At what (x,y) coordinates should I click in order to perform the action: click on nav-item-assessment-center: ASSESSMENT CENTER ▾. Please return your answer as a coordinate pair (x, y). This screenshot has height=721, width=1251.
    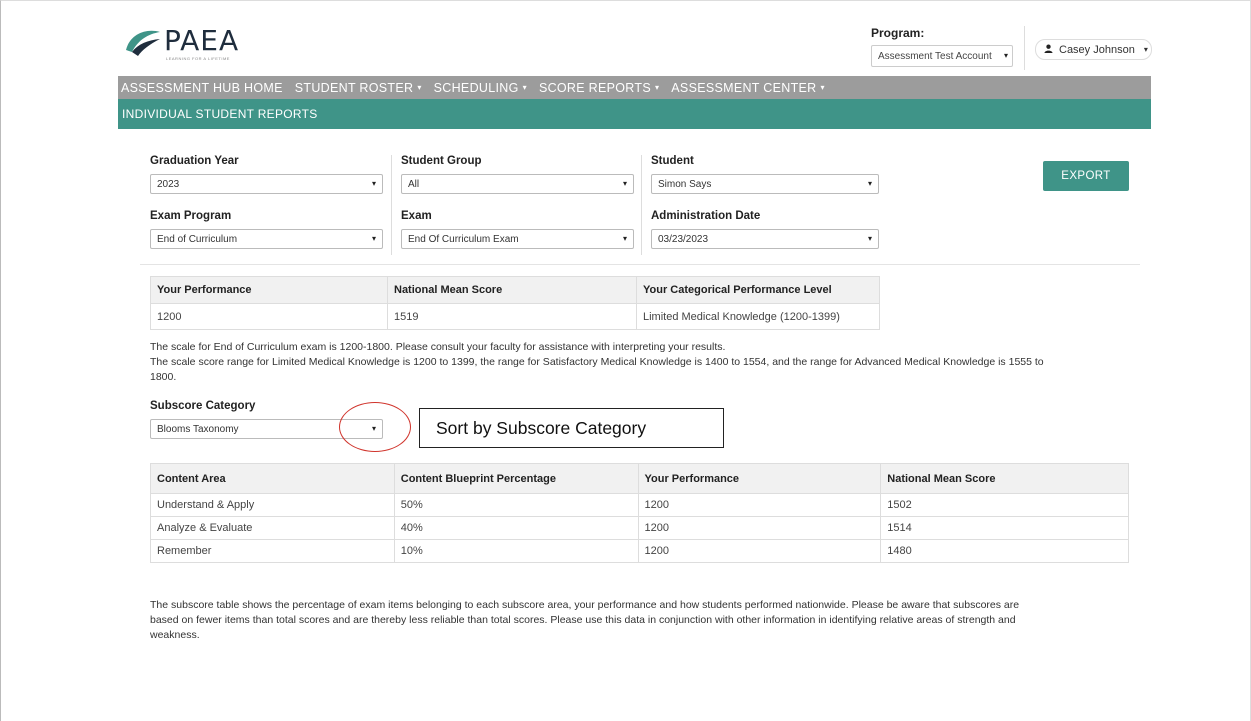
    Looking at the image, I should click on (748, 88).